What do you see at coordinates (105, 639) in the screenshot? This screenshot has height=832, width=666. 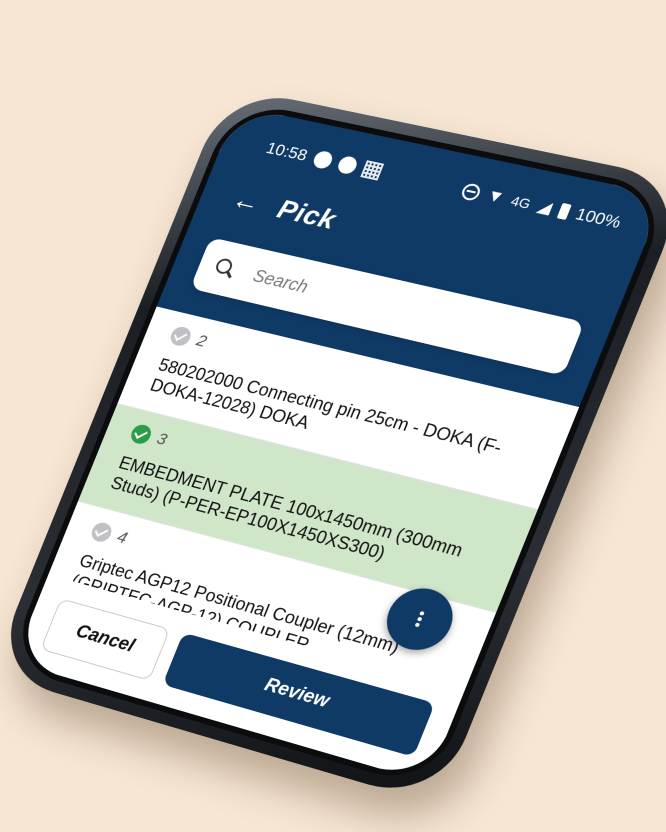 I see `cancel-button: Cancel` at bounding box center [105, 639].